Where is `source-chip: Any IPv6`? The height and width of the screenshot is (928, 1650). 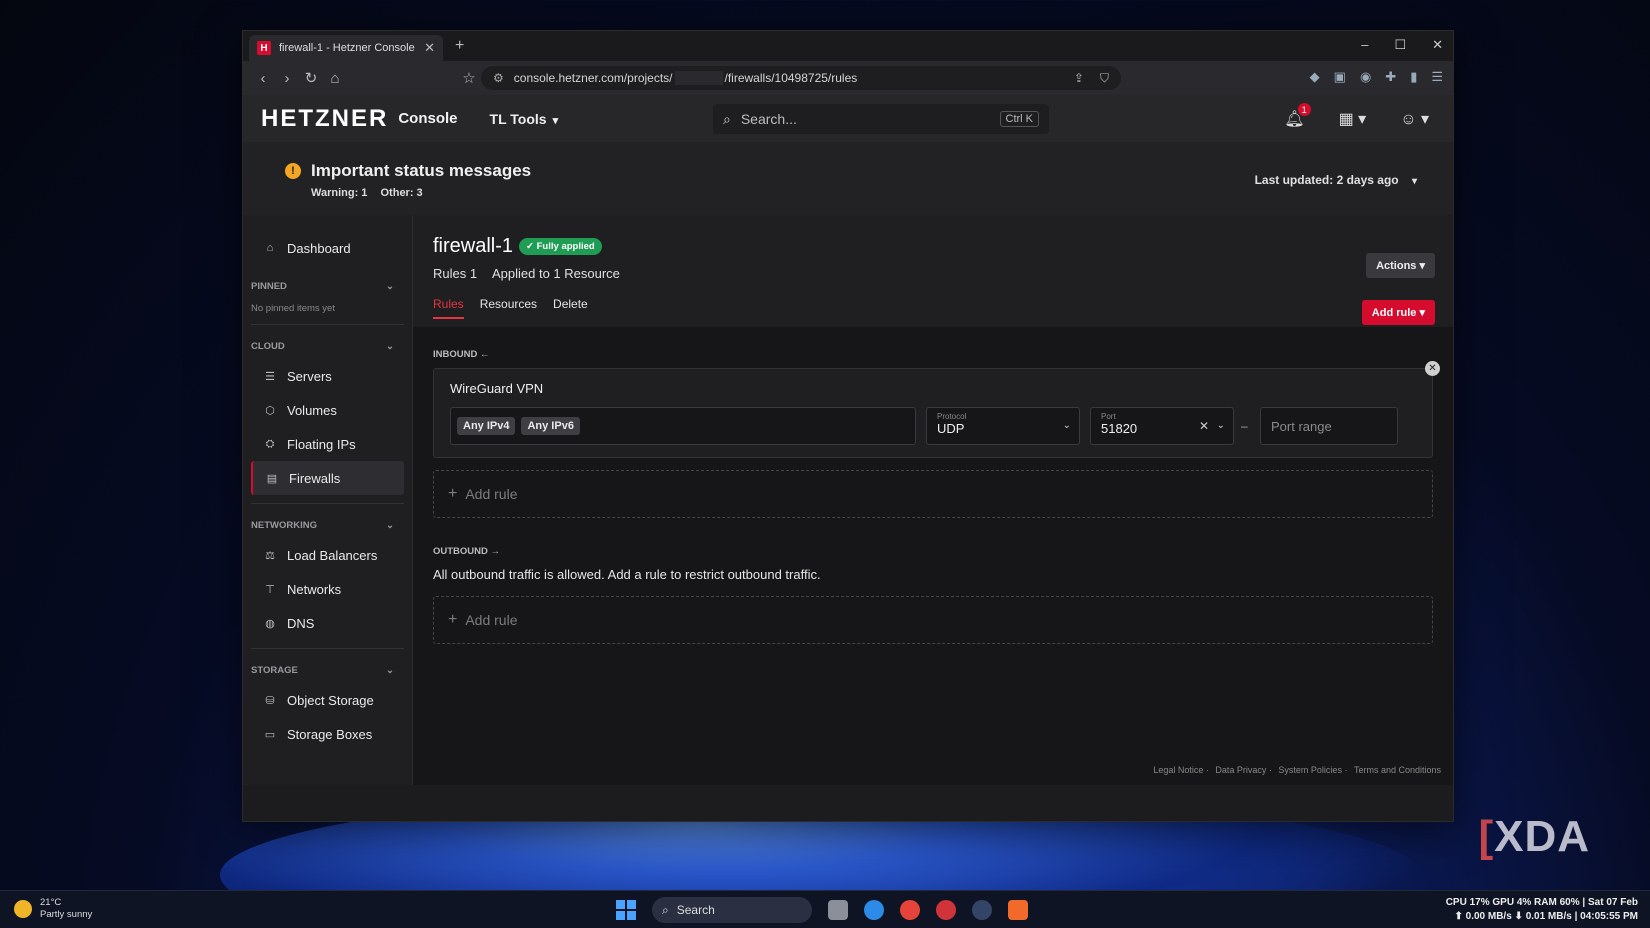 source-chip: Any IPv6 is located at coordinates (550, 426).